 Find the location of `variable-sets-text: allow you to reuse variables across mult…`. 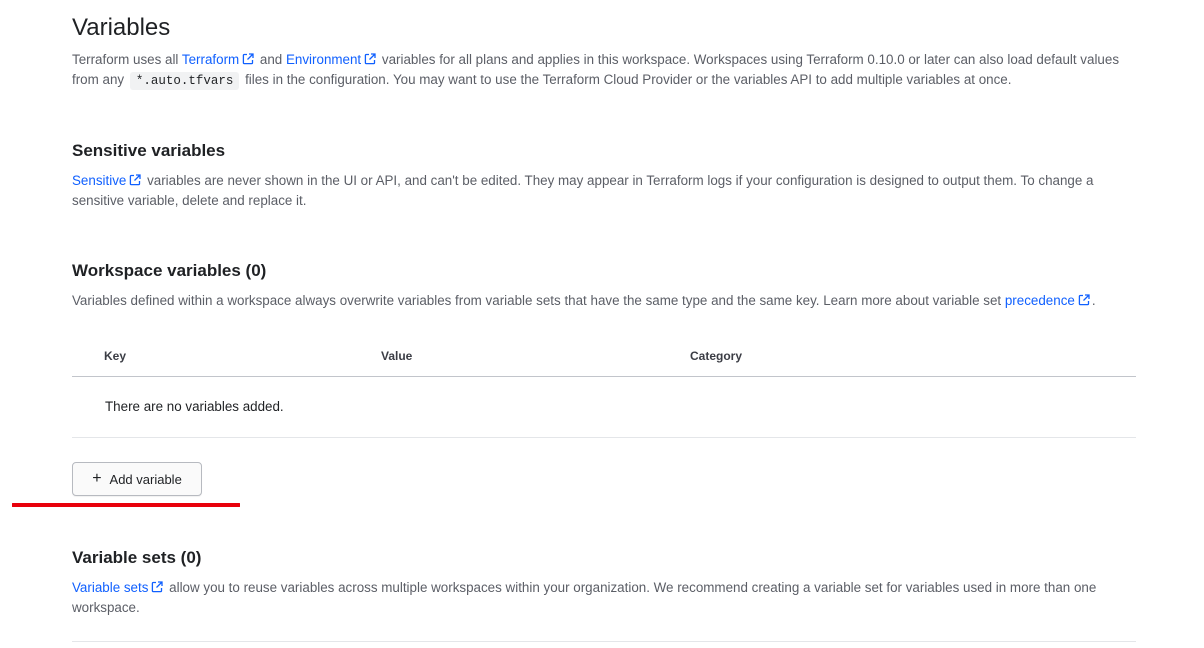

variable-sets-text: allow you to reuse variables across mult… is located at coordinates (584, 597).